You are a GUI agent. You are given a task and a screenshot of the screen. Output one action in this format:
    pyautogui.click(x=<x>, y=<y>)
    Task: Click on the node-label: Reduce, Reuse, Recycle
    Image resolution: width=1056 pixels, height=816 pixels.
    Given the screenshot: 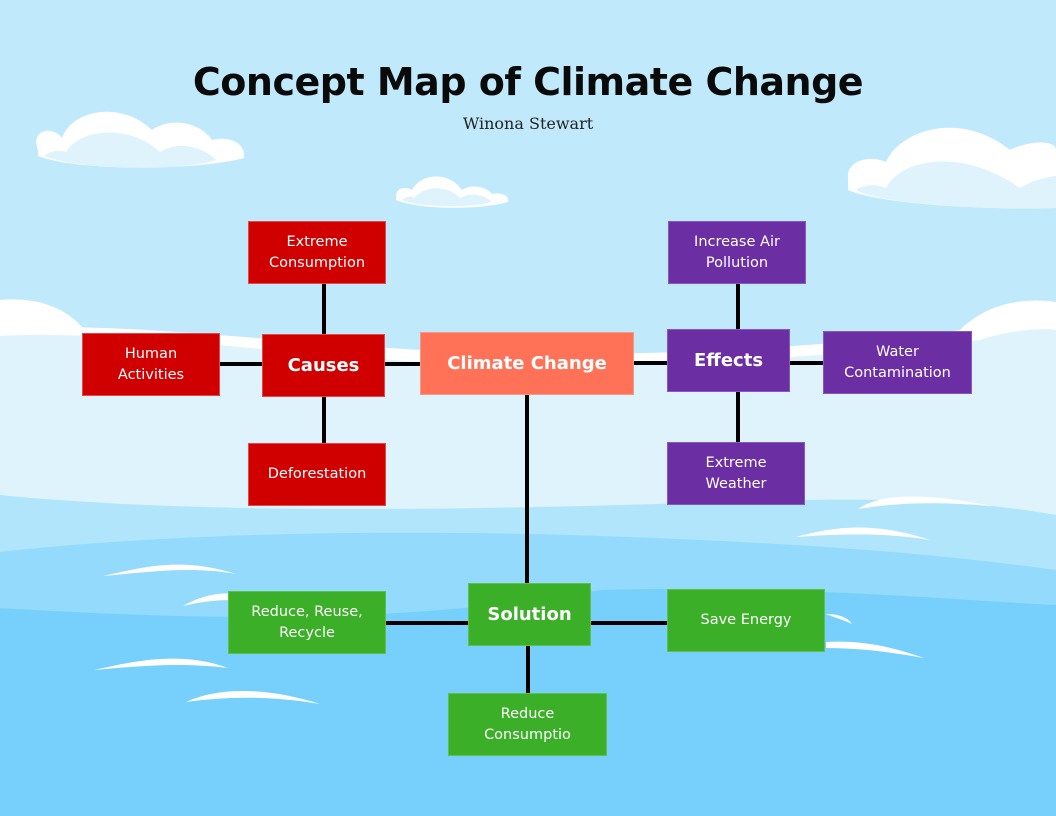 What is the action you would take?
    pyautogui.click(x=307, y=622)
    